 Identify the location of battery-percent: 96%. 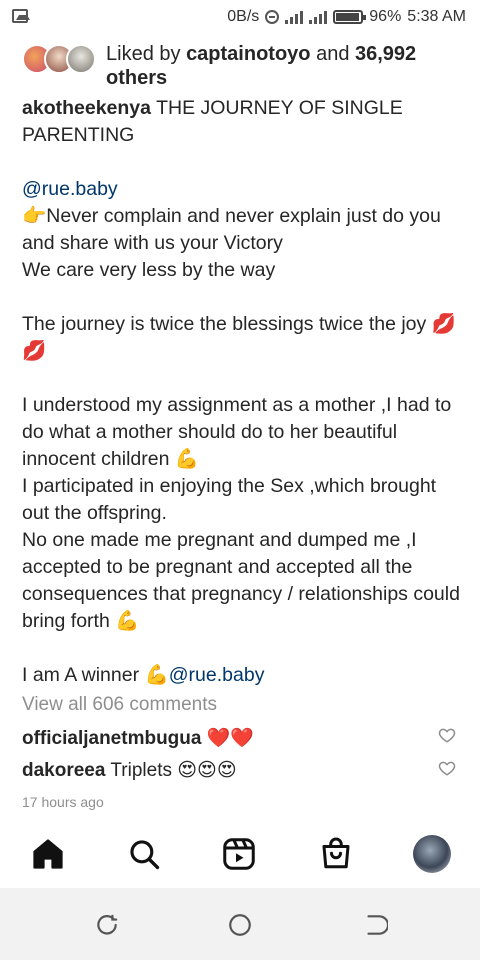
(385, 16).